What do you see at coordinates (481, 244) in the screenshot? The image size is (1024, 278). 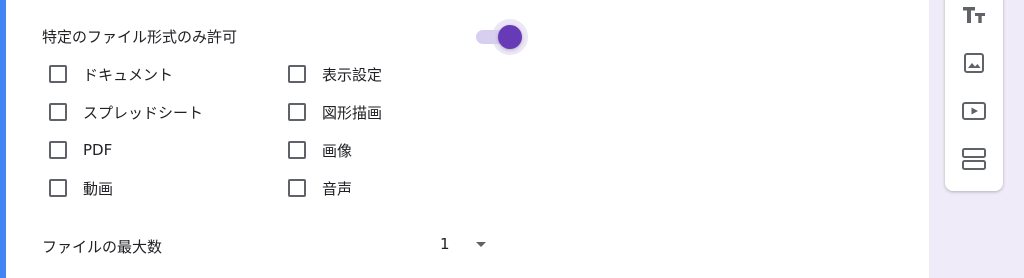 I see `dropdown-arrow-icon` at bounding box center [481, 244].